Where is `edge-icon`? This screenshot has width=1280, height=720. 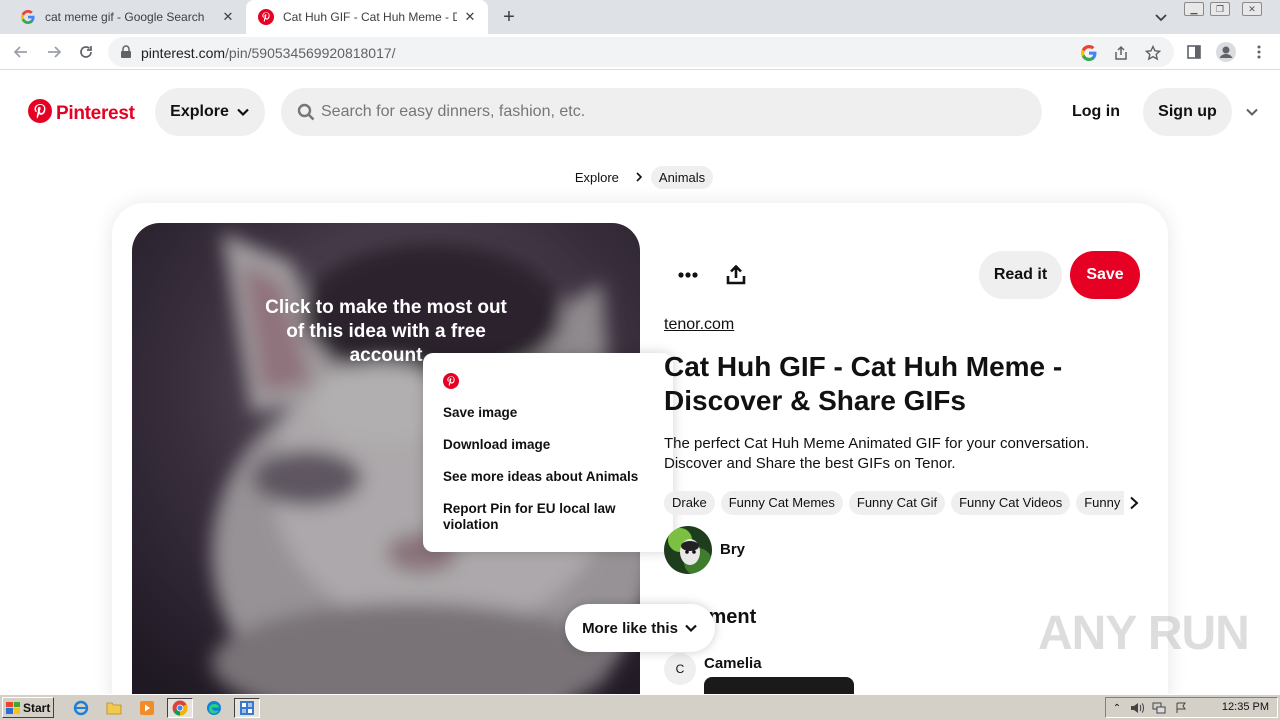
edge-icon is located at coordinates (214, 708).